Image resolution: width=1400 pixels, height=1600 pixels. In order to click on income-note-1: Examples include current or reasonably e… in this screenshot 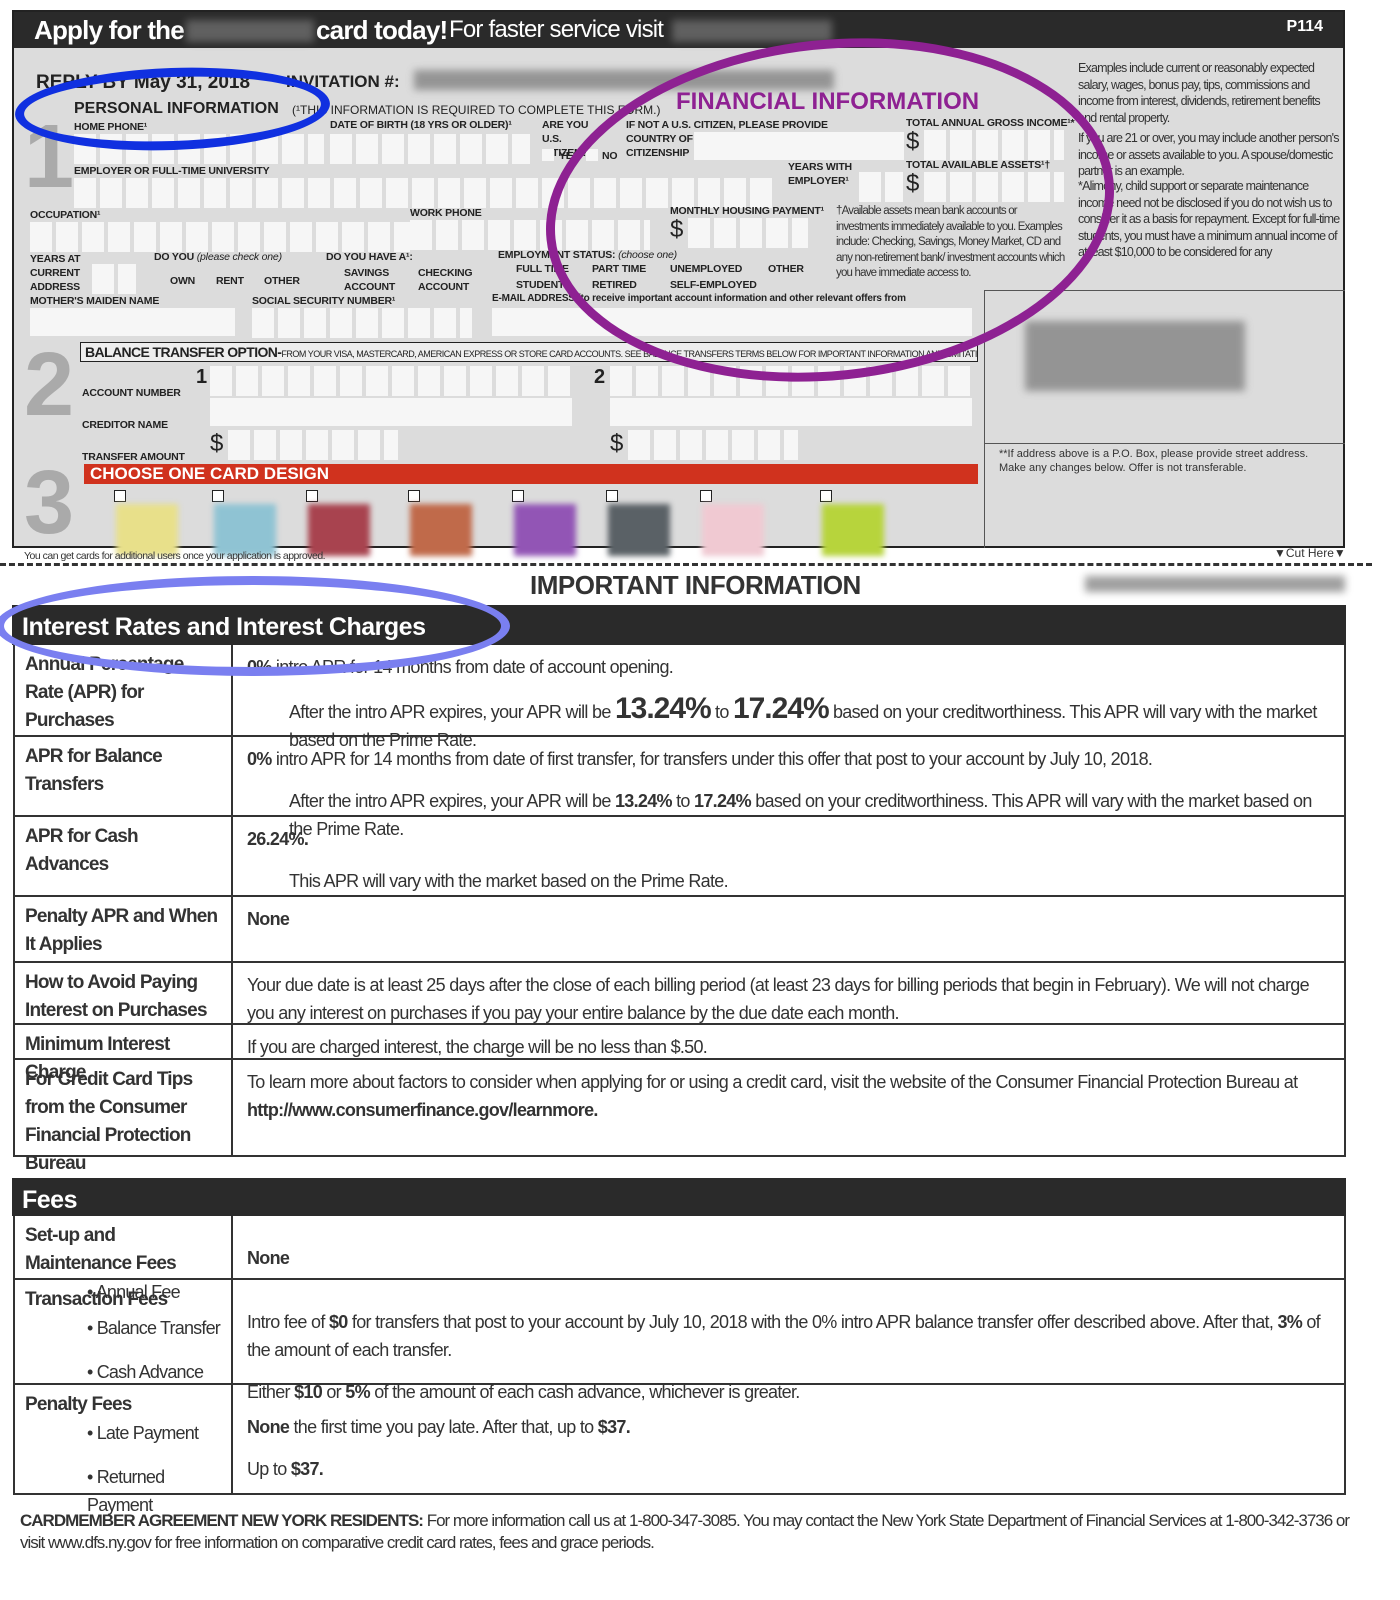, I will do `click(1199, 93)`.